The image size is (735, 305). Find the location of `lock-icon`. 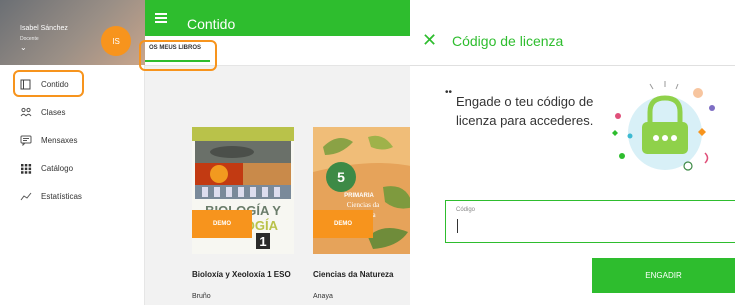

lock-icon is located at coordinates (665, 128).